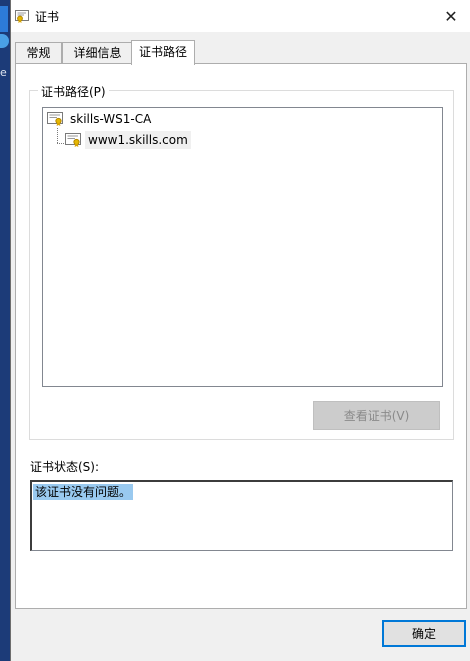 The image size is (470, 661). I want to click on tree-node-label: skills-WS1-CA, so click(111, 119).